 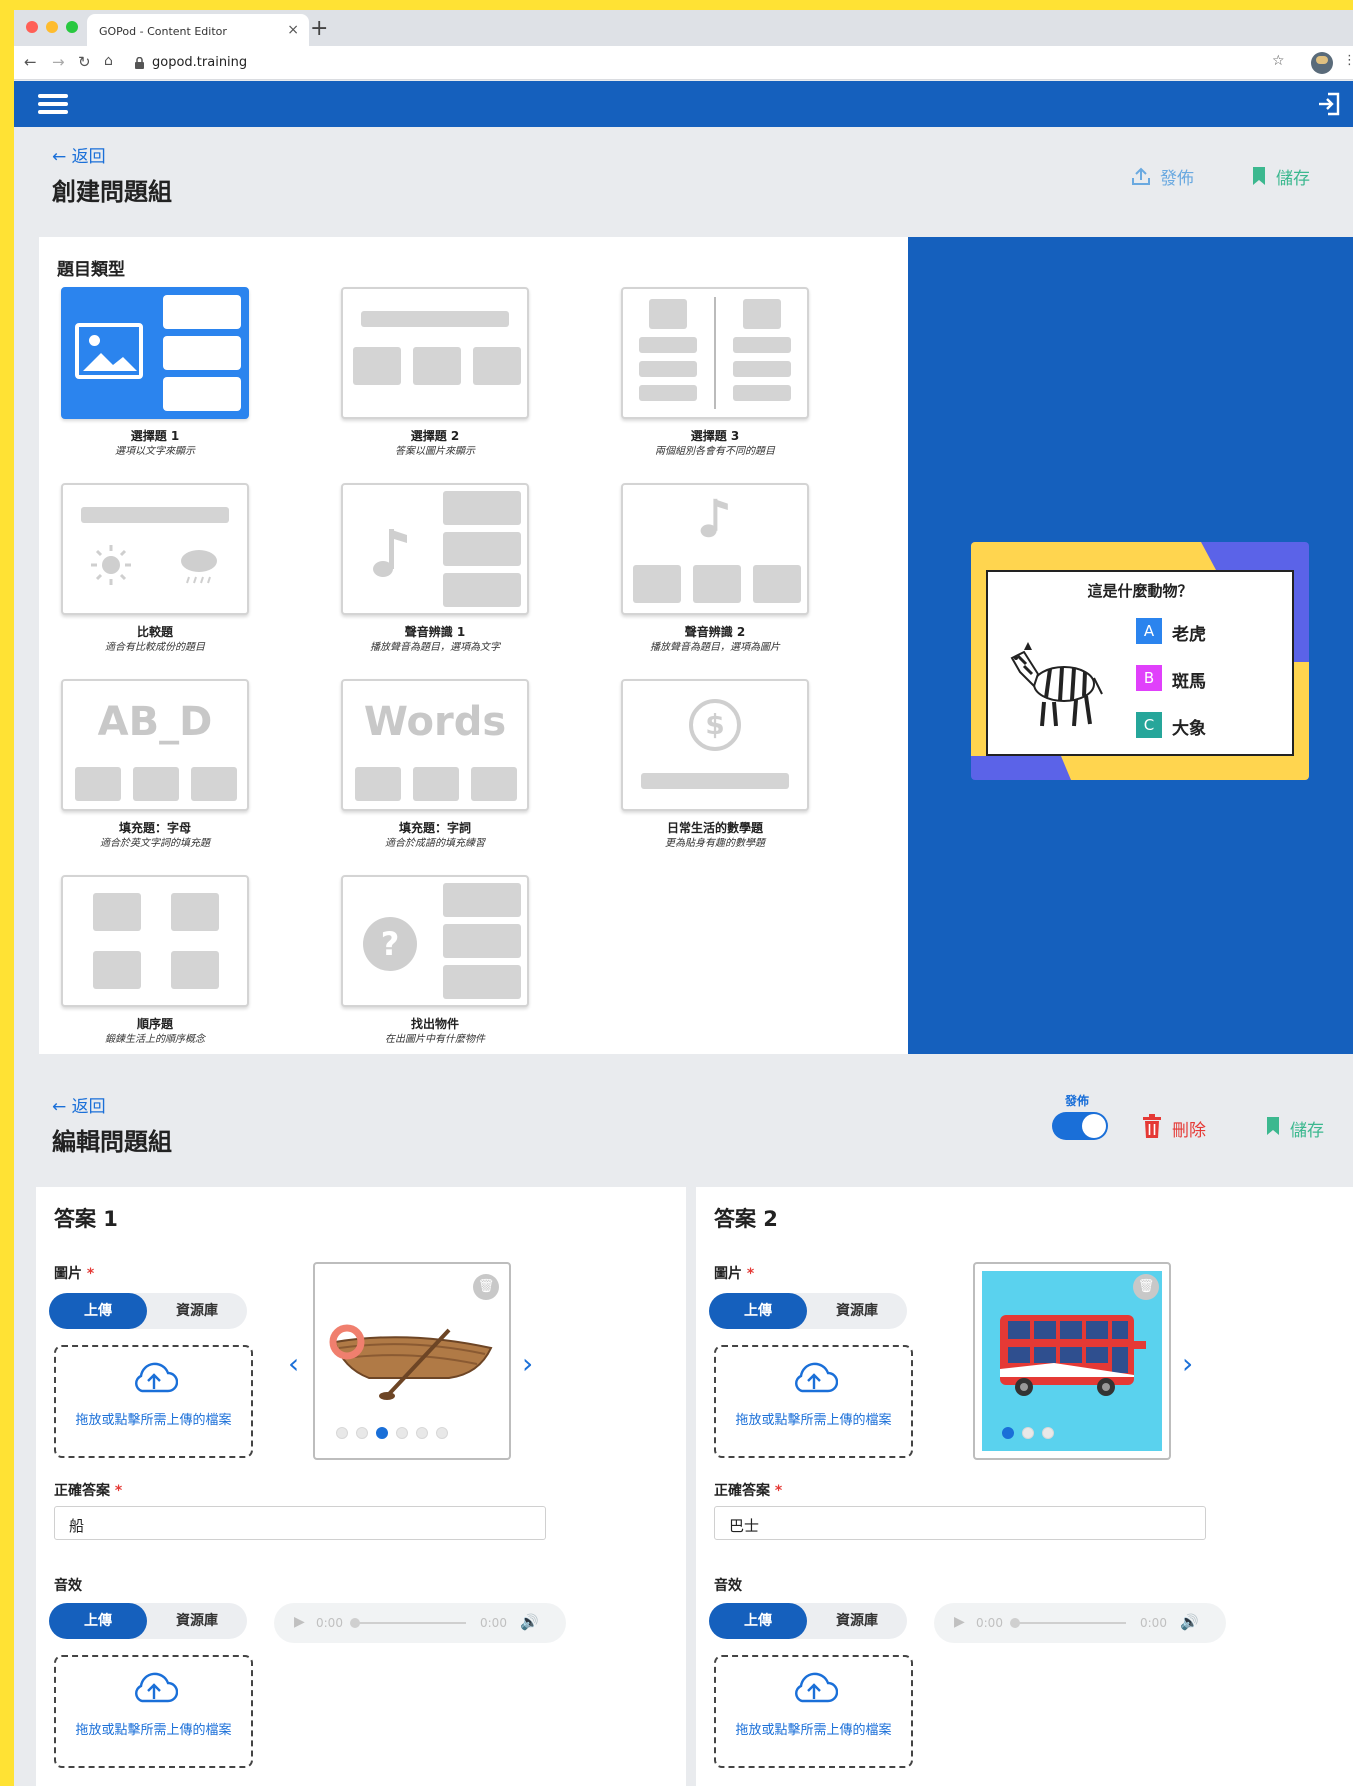 I want to click on type-card-order, so click(x=155, y=941).